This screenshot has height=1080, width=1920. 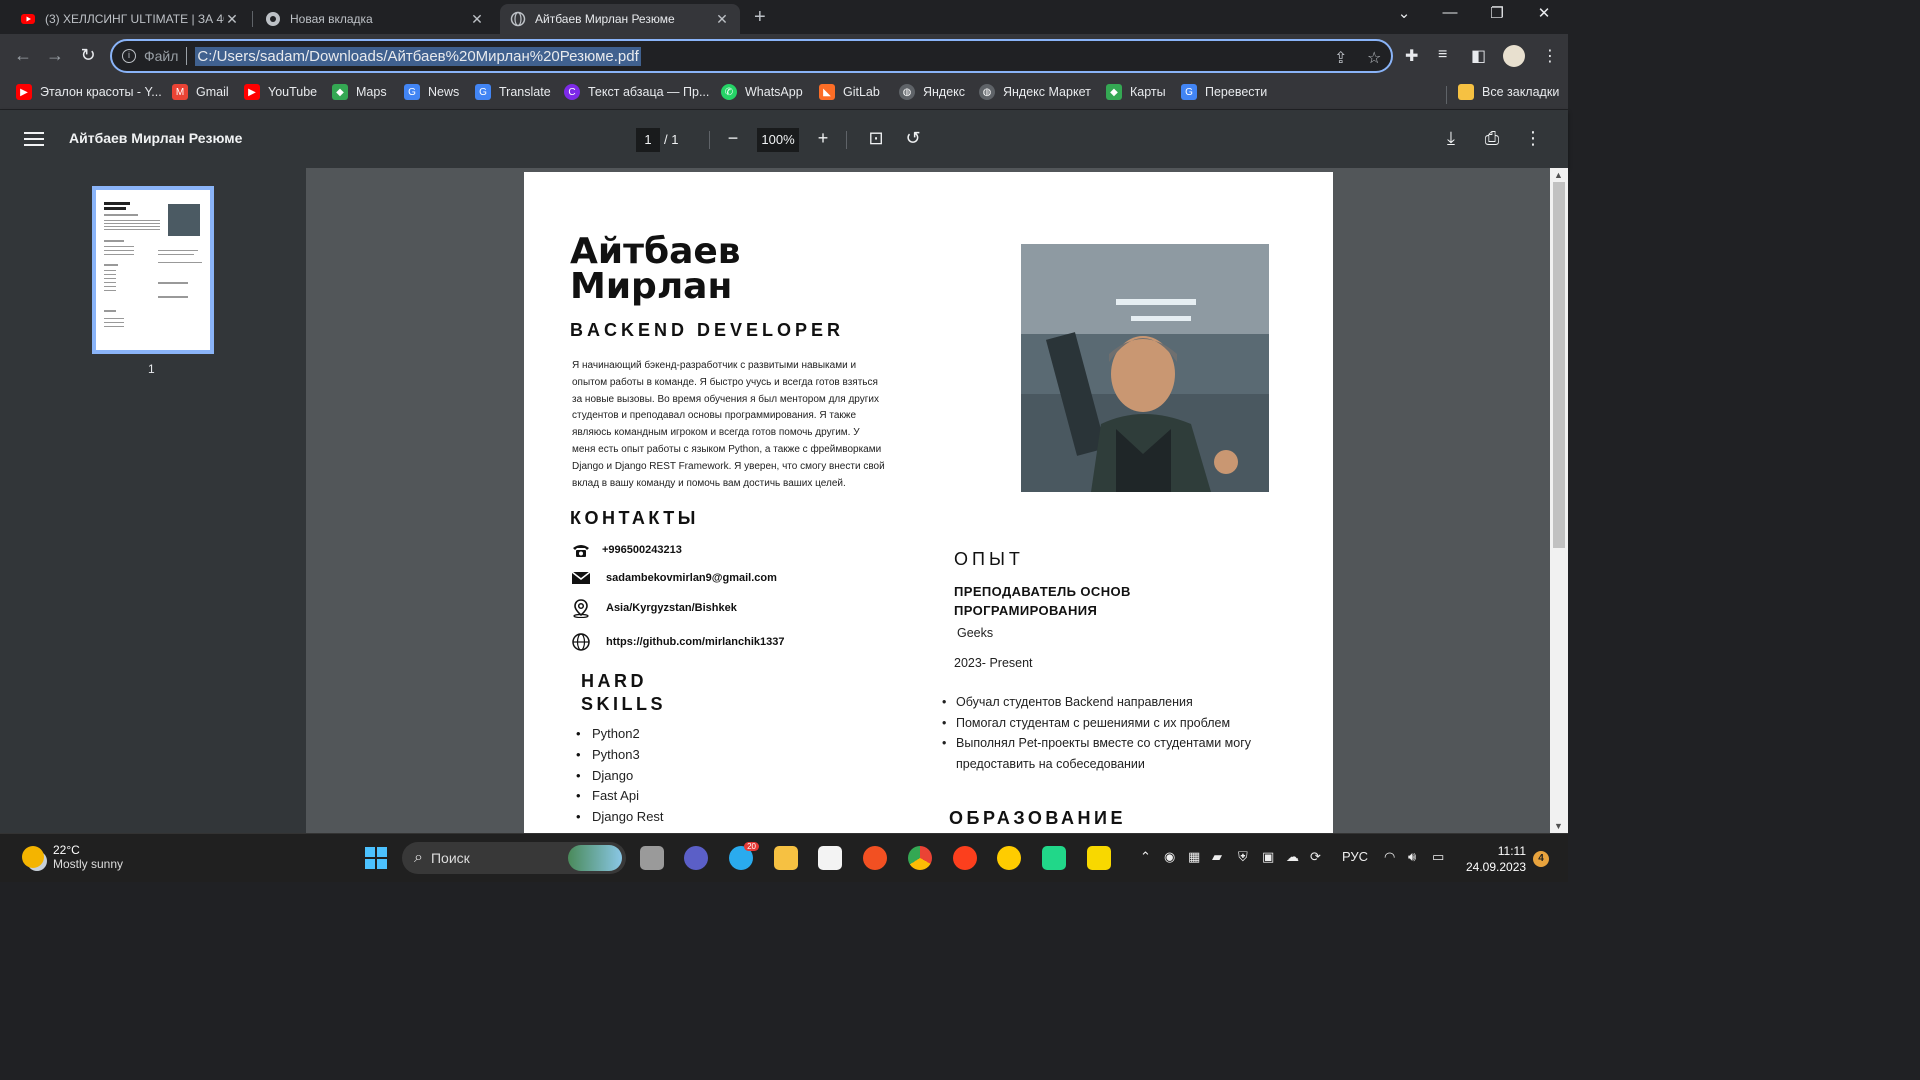 What do you see at coordinates (1438, 857) in the screenshot?
I see `battery-icon: ▭` at bounding box center [1438, 857].